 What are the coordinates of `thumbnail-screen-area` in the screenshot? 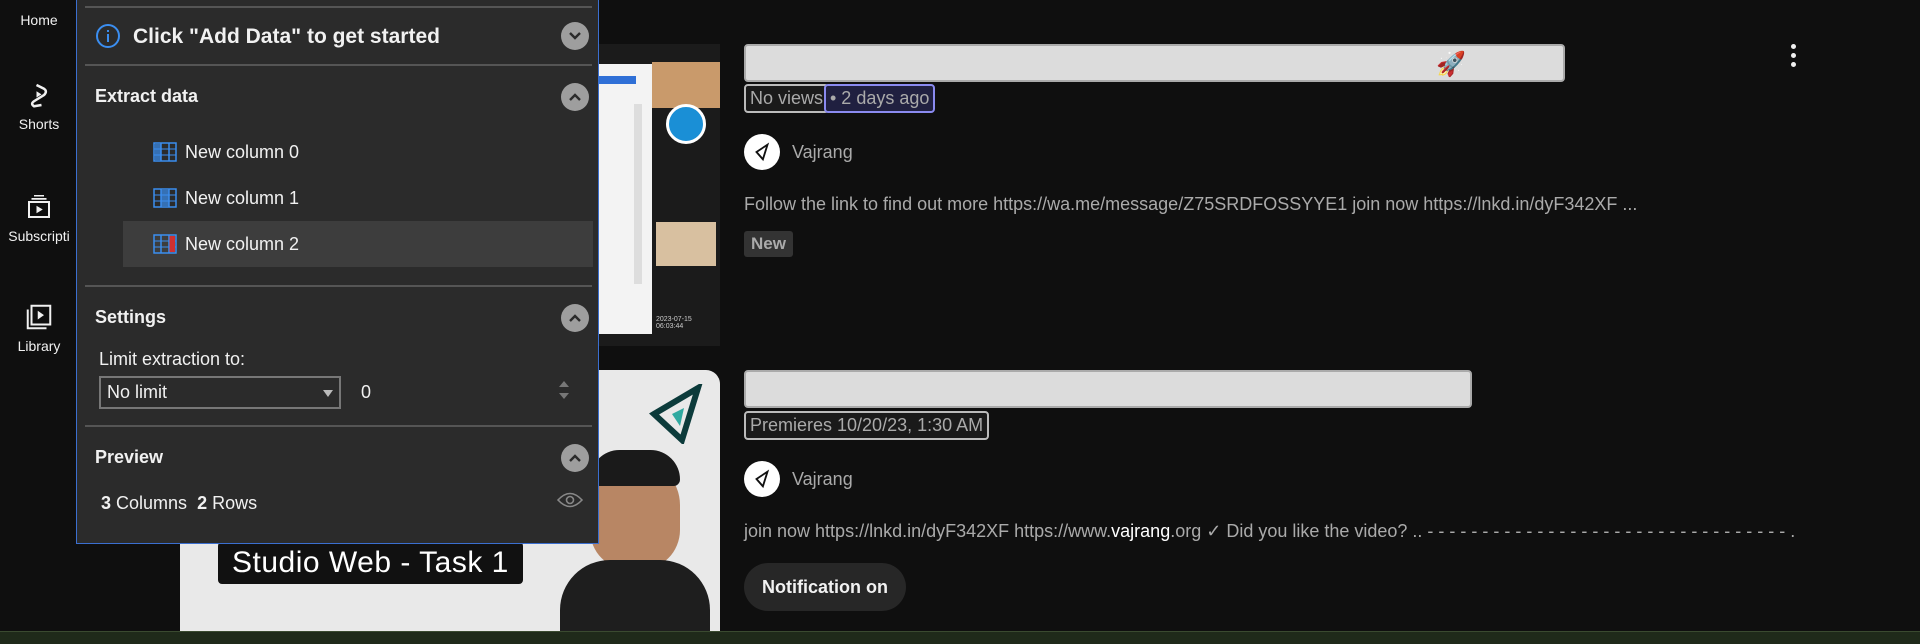 It's located at (621, 199).